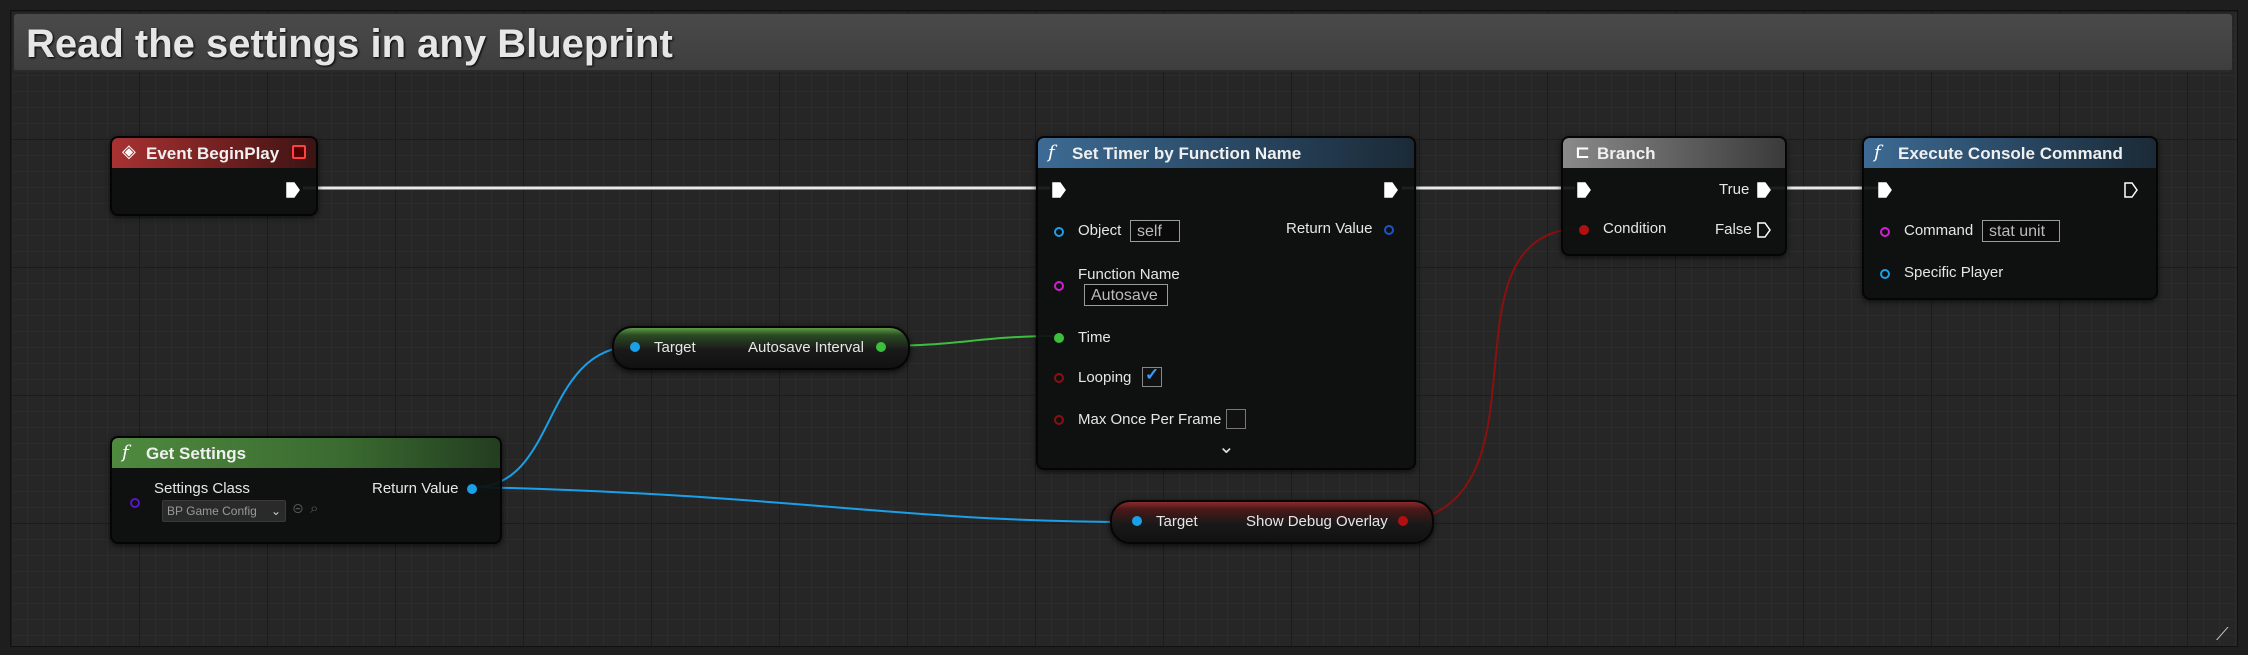  Describe the element at coordinates (1764, 230) in the screenshot. I see `false-exec-output-pin` at that location.